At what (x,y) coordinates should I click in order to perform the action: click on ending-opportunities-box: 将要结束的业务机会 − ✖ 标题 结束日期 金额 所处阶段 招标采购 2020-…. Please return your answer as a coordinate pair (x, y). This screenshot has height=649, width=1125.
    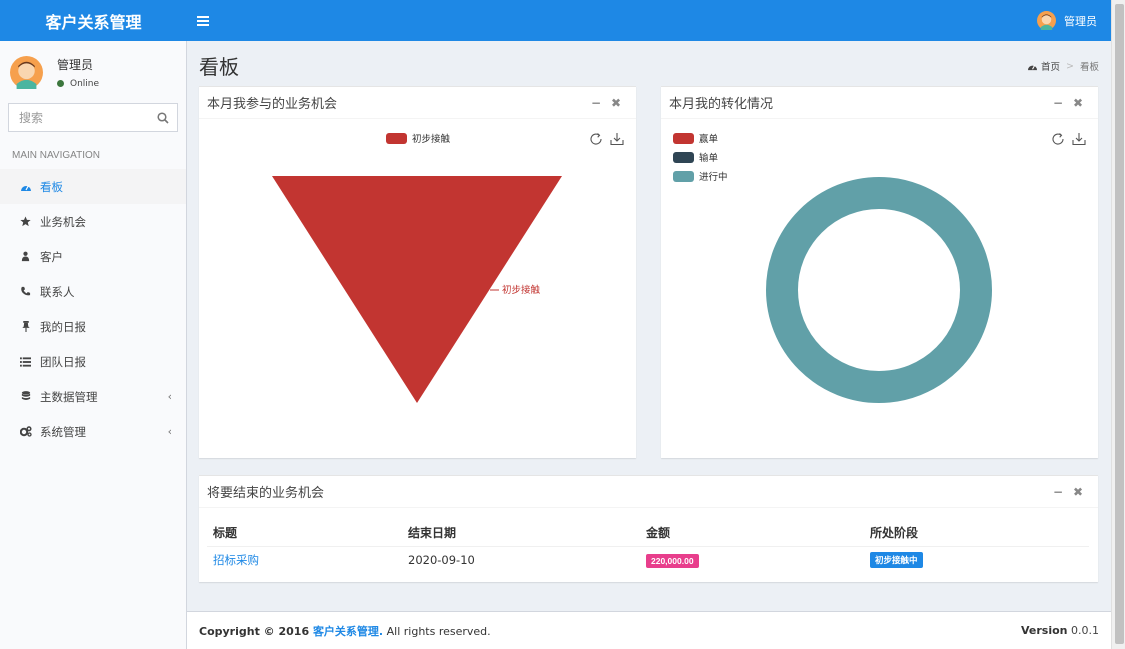
    Looking at the image, I should click on (648, 528).